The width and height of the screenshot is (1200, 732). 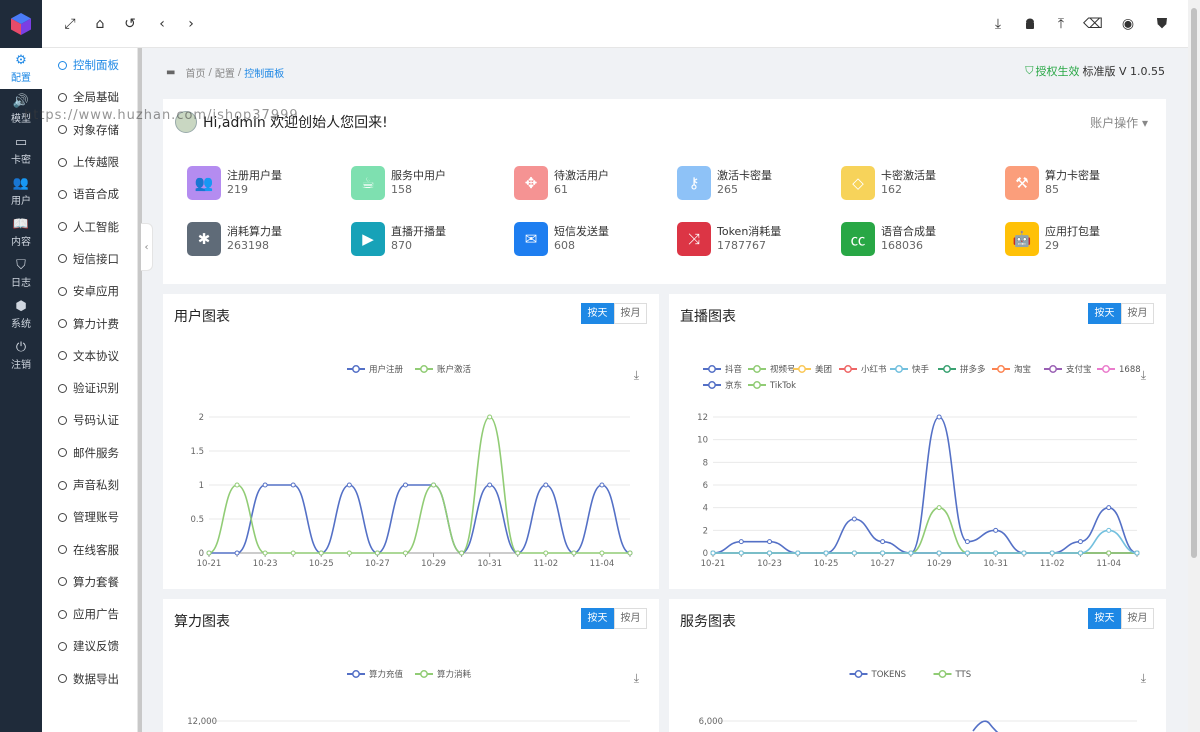 What do you see at coordinates (21, 191) in the screenshot?
I see `rail-item-3: 👥 用户` at bounding box center [21, 191].